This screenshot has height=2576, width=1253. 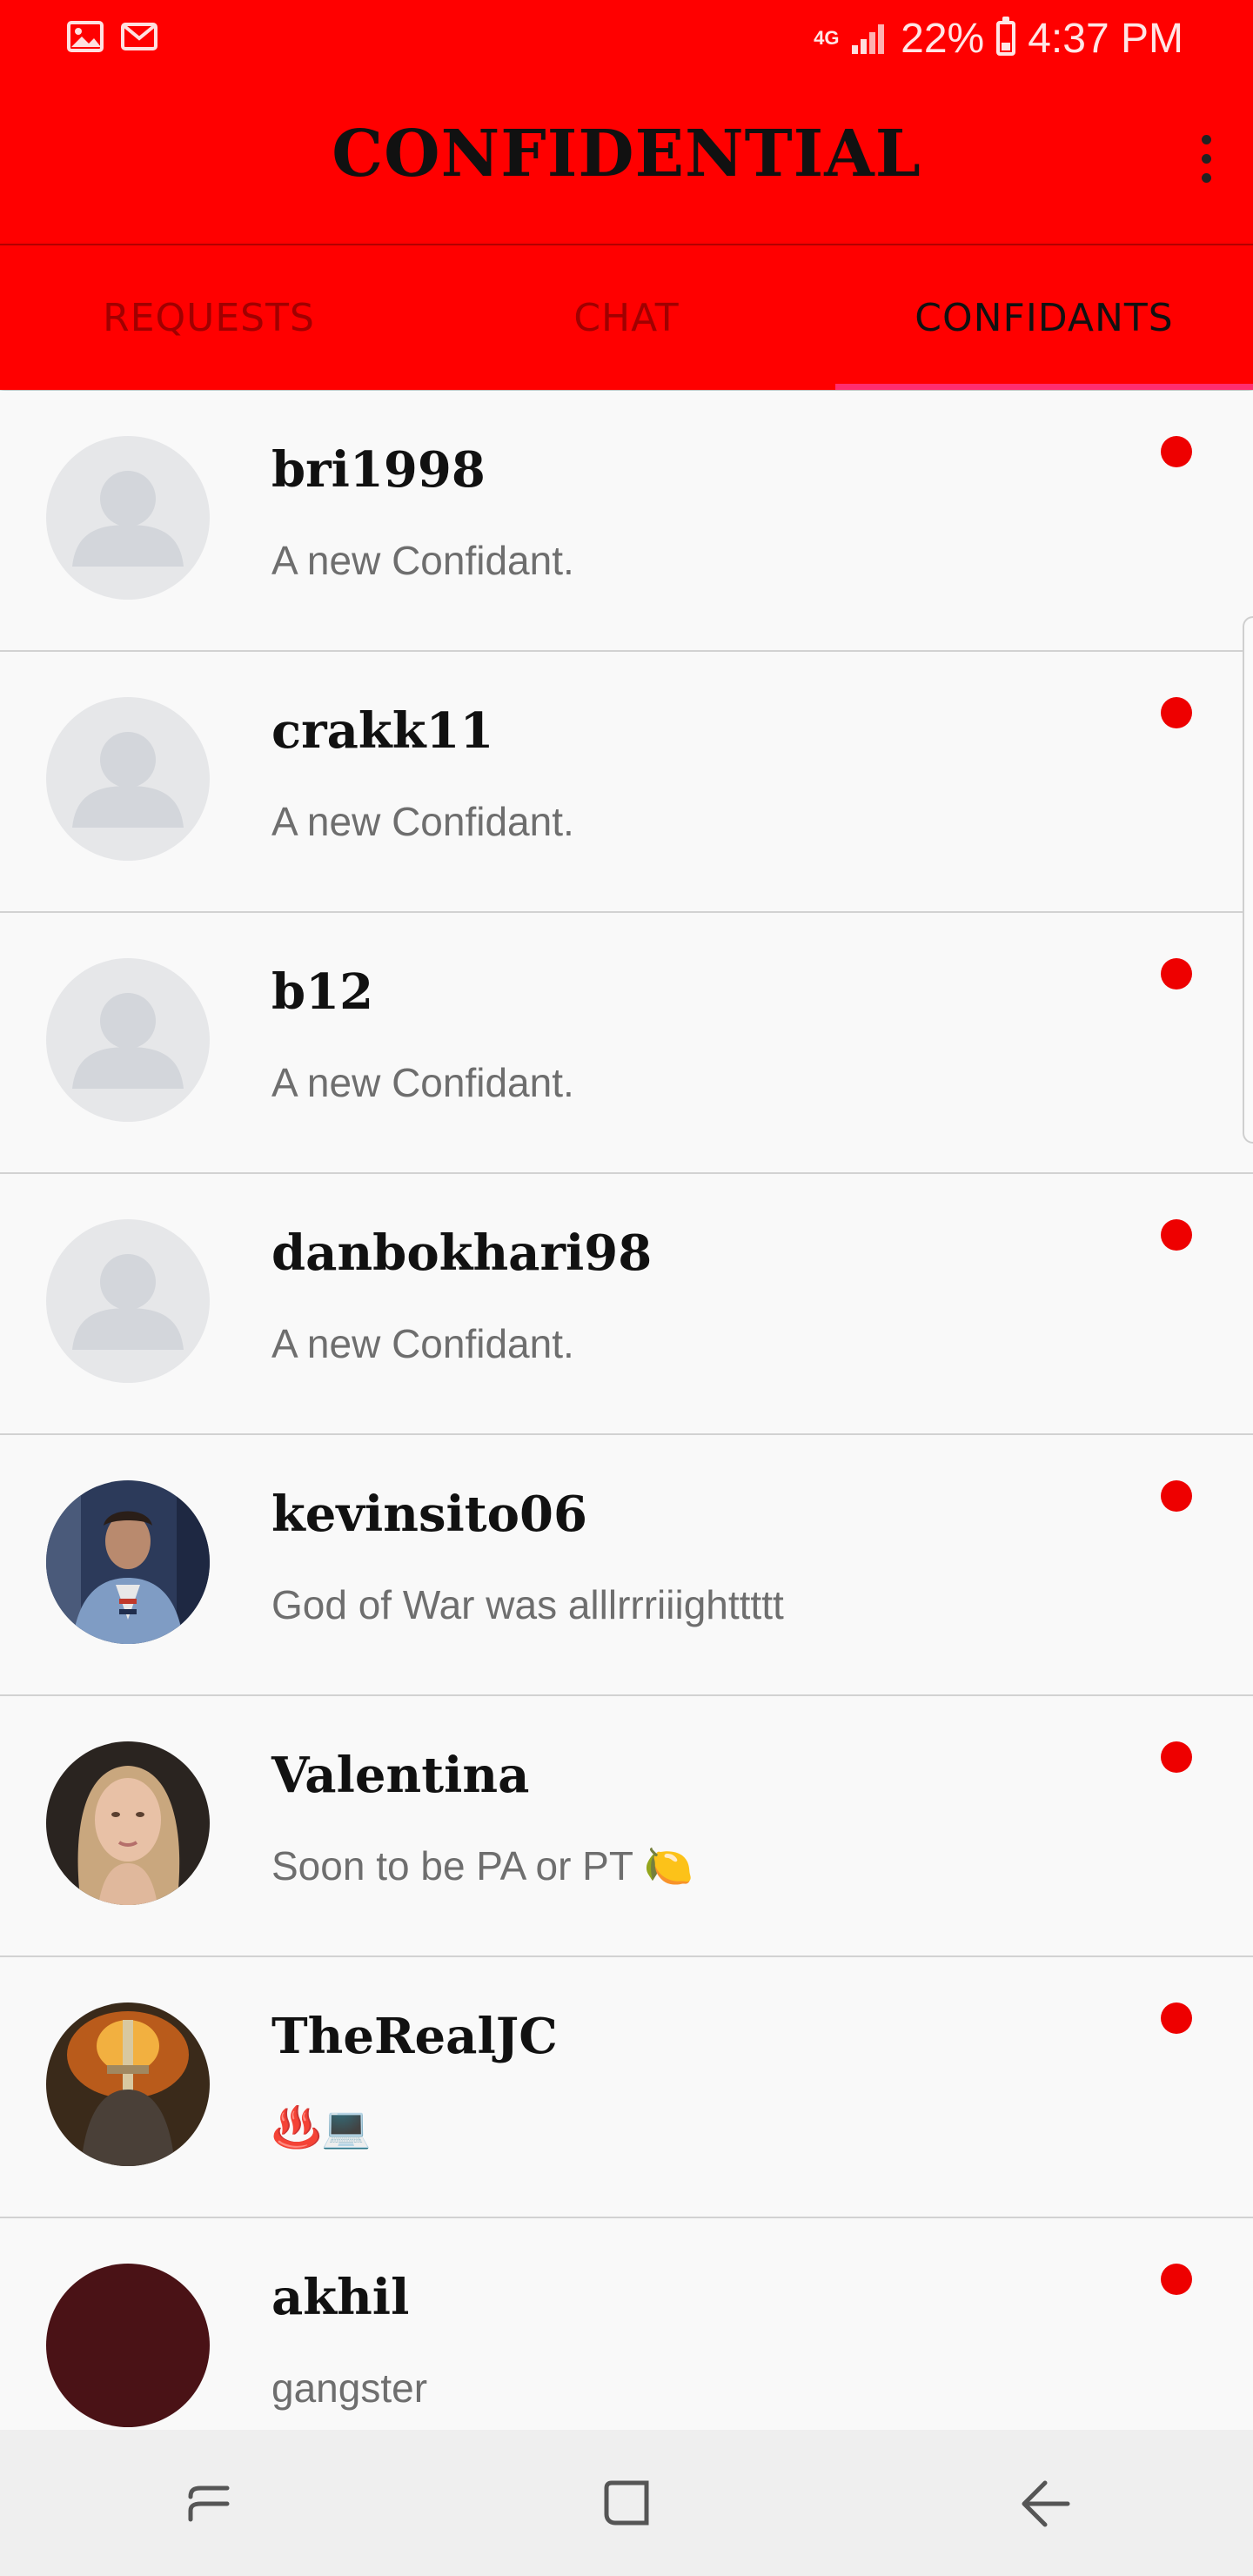 I want to click on username: danbokhari98, so click(x=462, y=1253).